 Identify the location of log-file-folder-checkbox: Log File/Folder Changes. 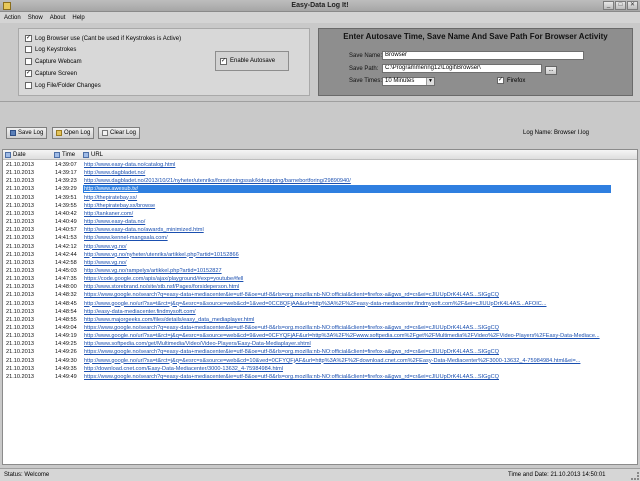
(63, 85).